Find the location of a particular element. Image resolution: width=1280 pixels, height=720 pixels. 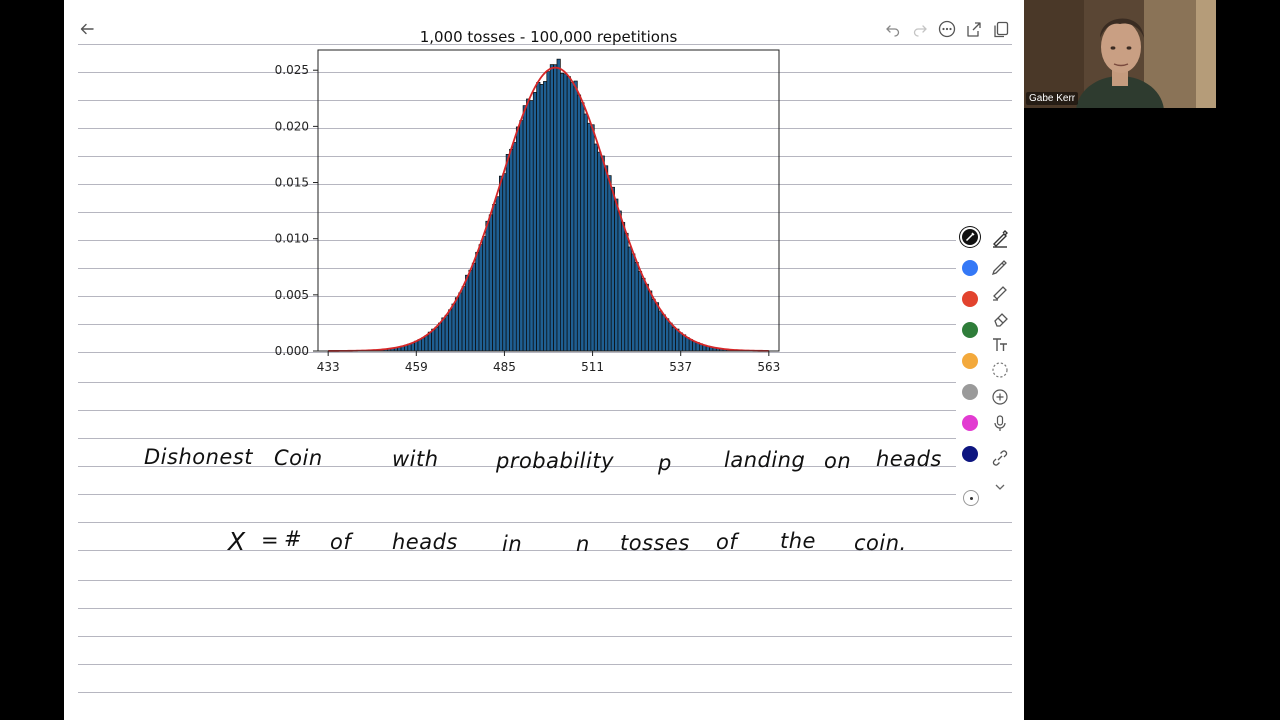

microphone-icon is located at coordinates (1000, 423).